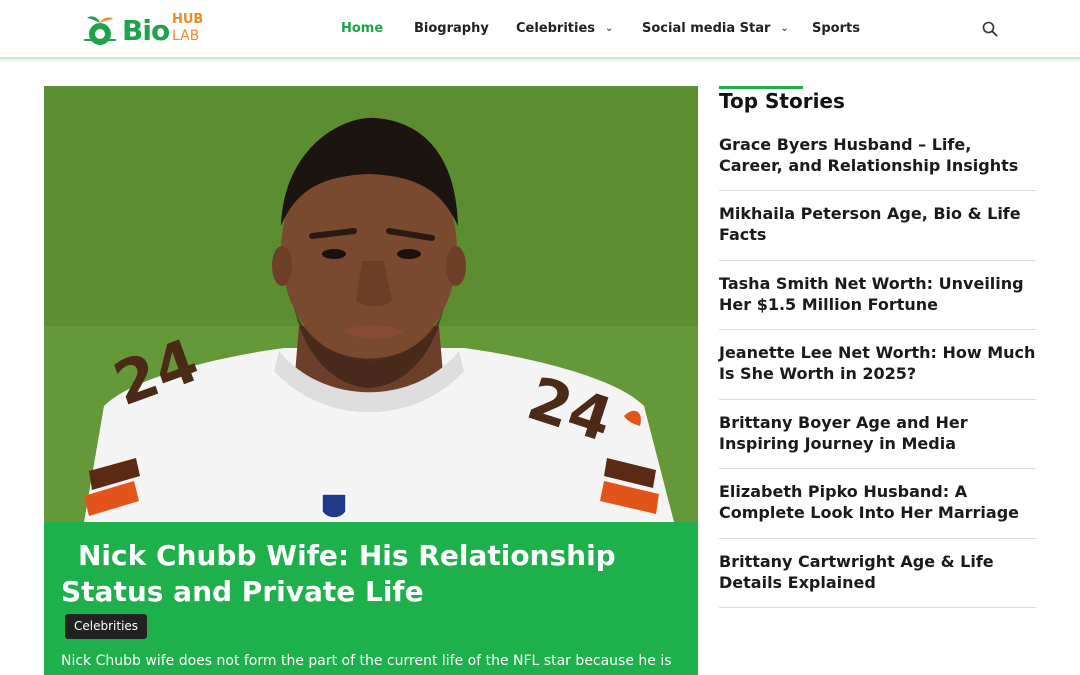 Image resolution: width=1080 pixels, height=675 pixels. Describe the element at coordinates (186, 36) in the screenshot. I see `logo-lab-text: LAB` at that location.